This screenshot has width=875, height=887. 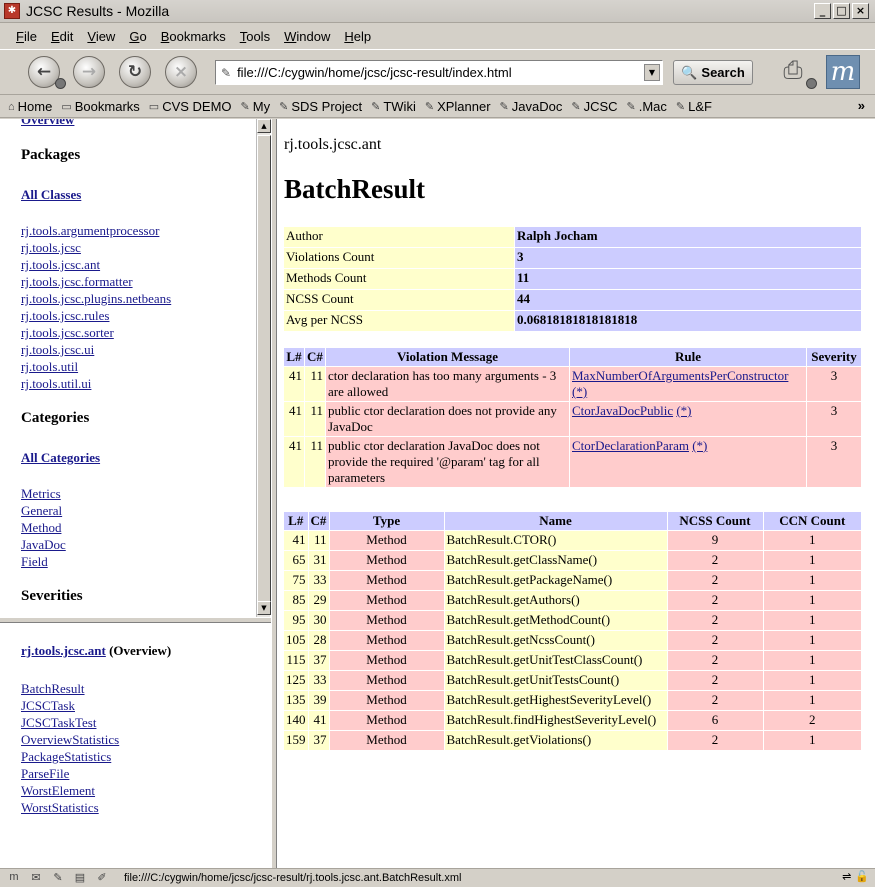 What do you see at coordinates (688, 384) in the screenshot?
I see `rule-cell: MaxNumberOfArgumentsPerConstructor (*)` at bounding box center [688, 384].